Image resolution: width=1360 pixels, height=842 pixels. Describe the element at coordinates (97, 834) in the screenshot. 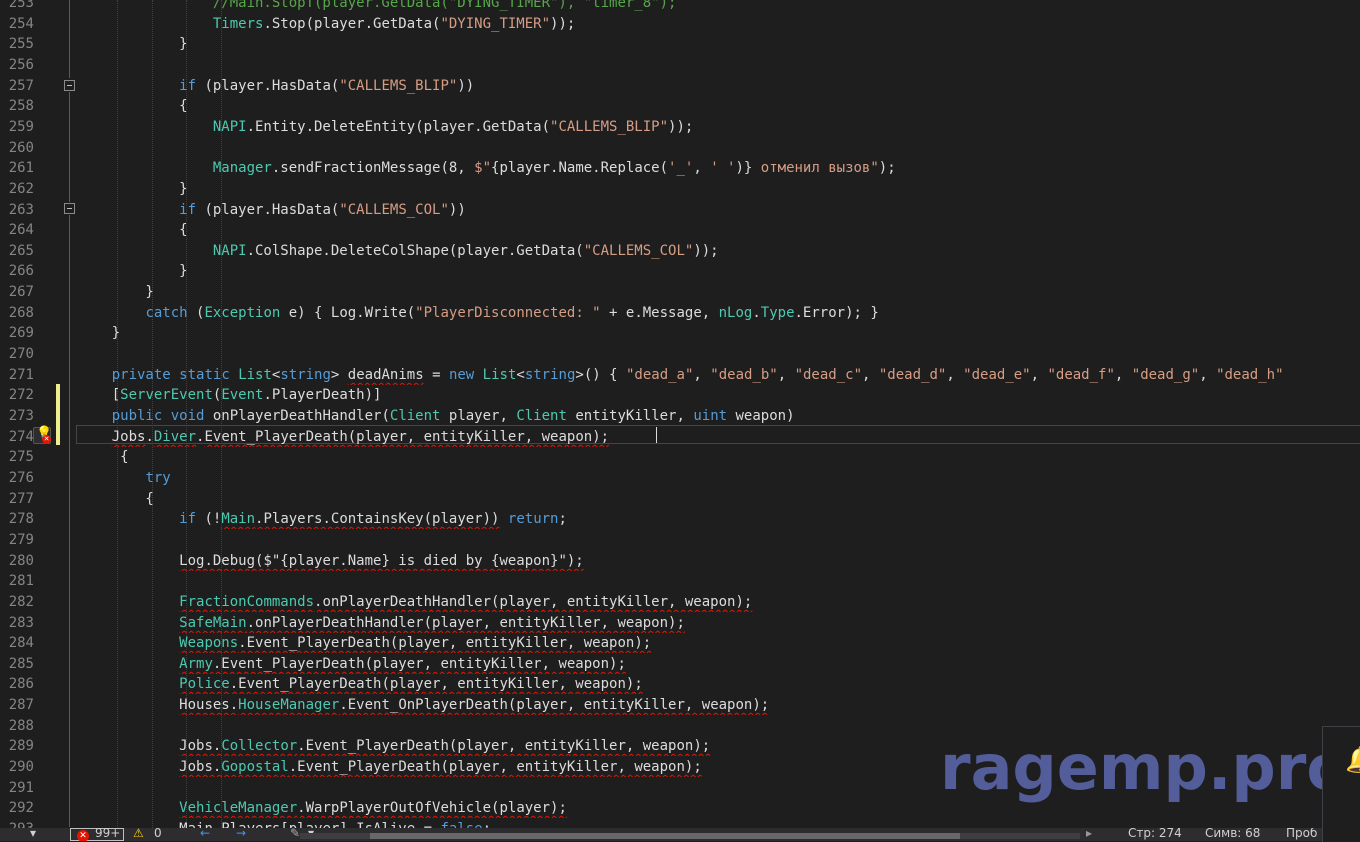

I see `errors-indicator: ✕ 99+` at that location.